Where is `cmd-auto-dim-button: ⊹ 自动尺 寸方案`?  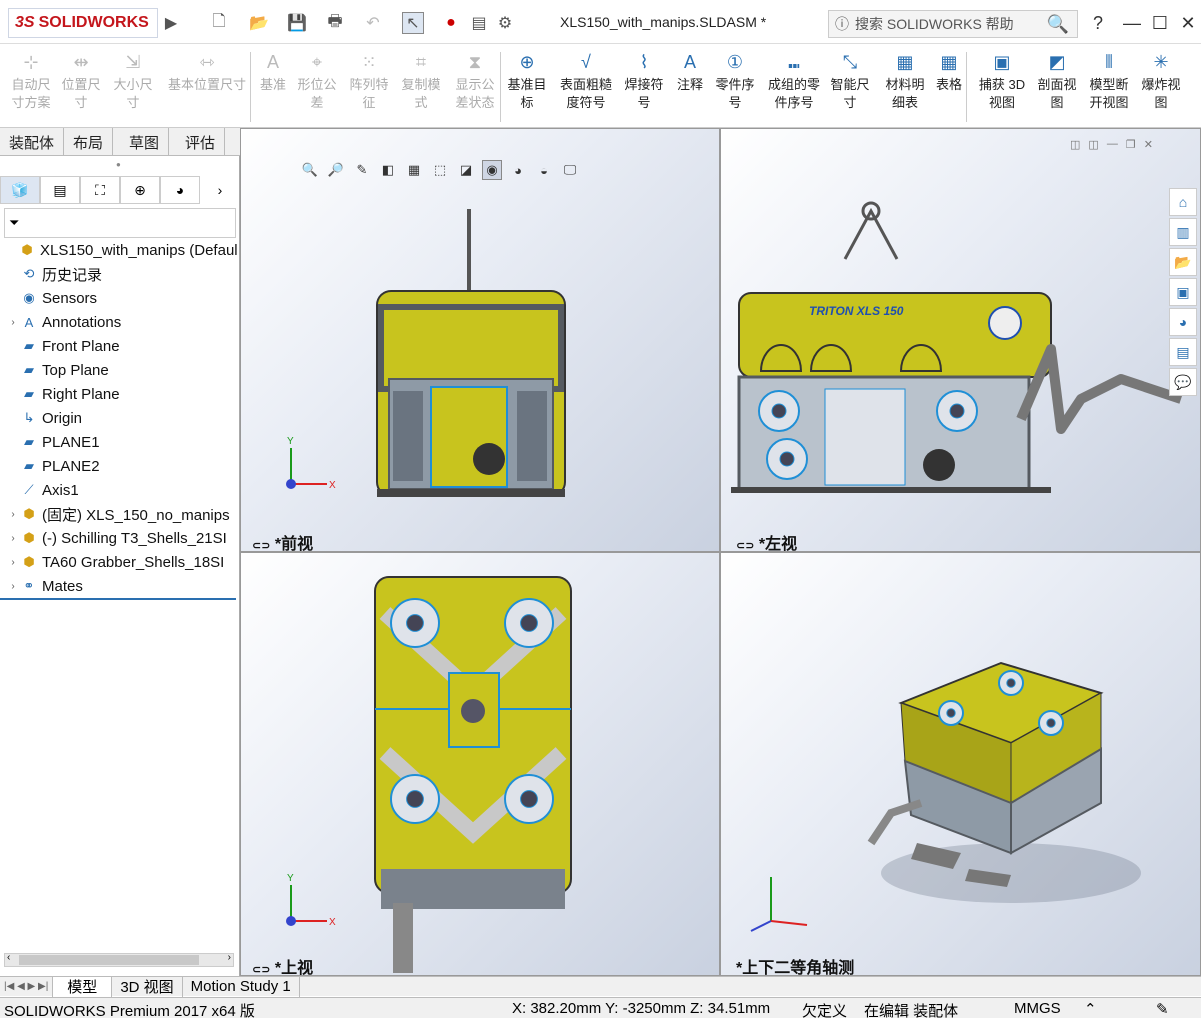
cmd-auto-dim-button: ⊹ 自动尺 寸方案 is located at coordinates (31, 87).